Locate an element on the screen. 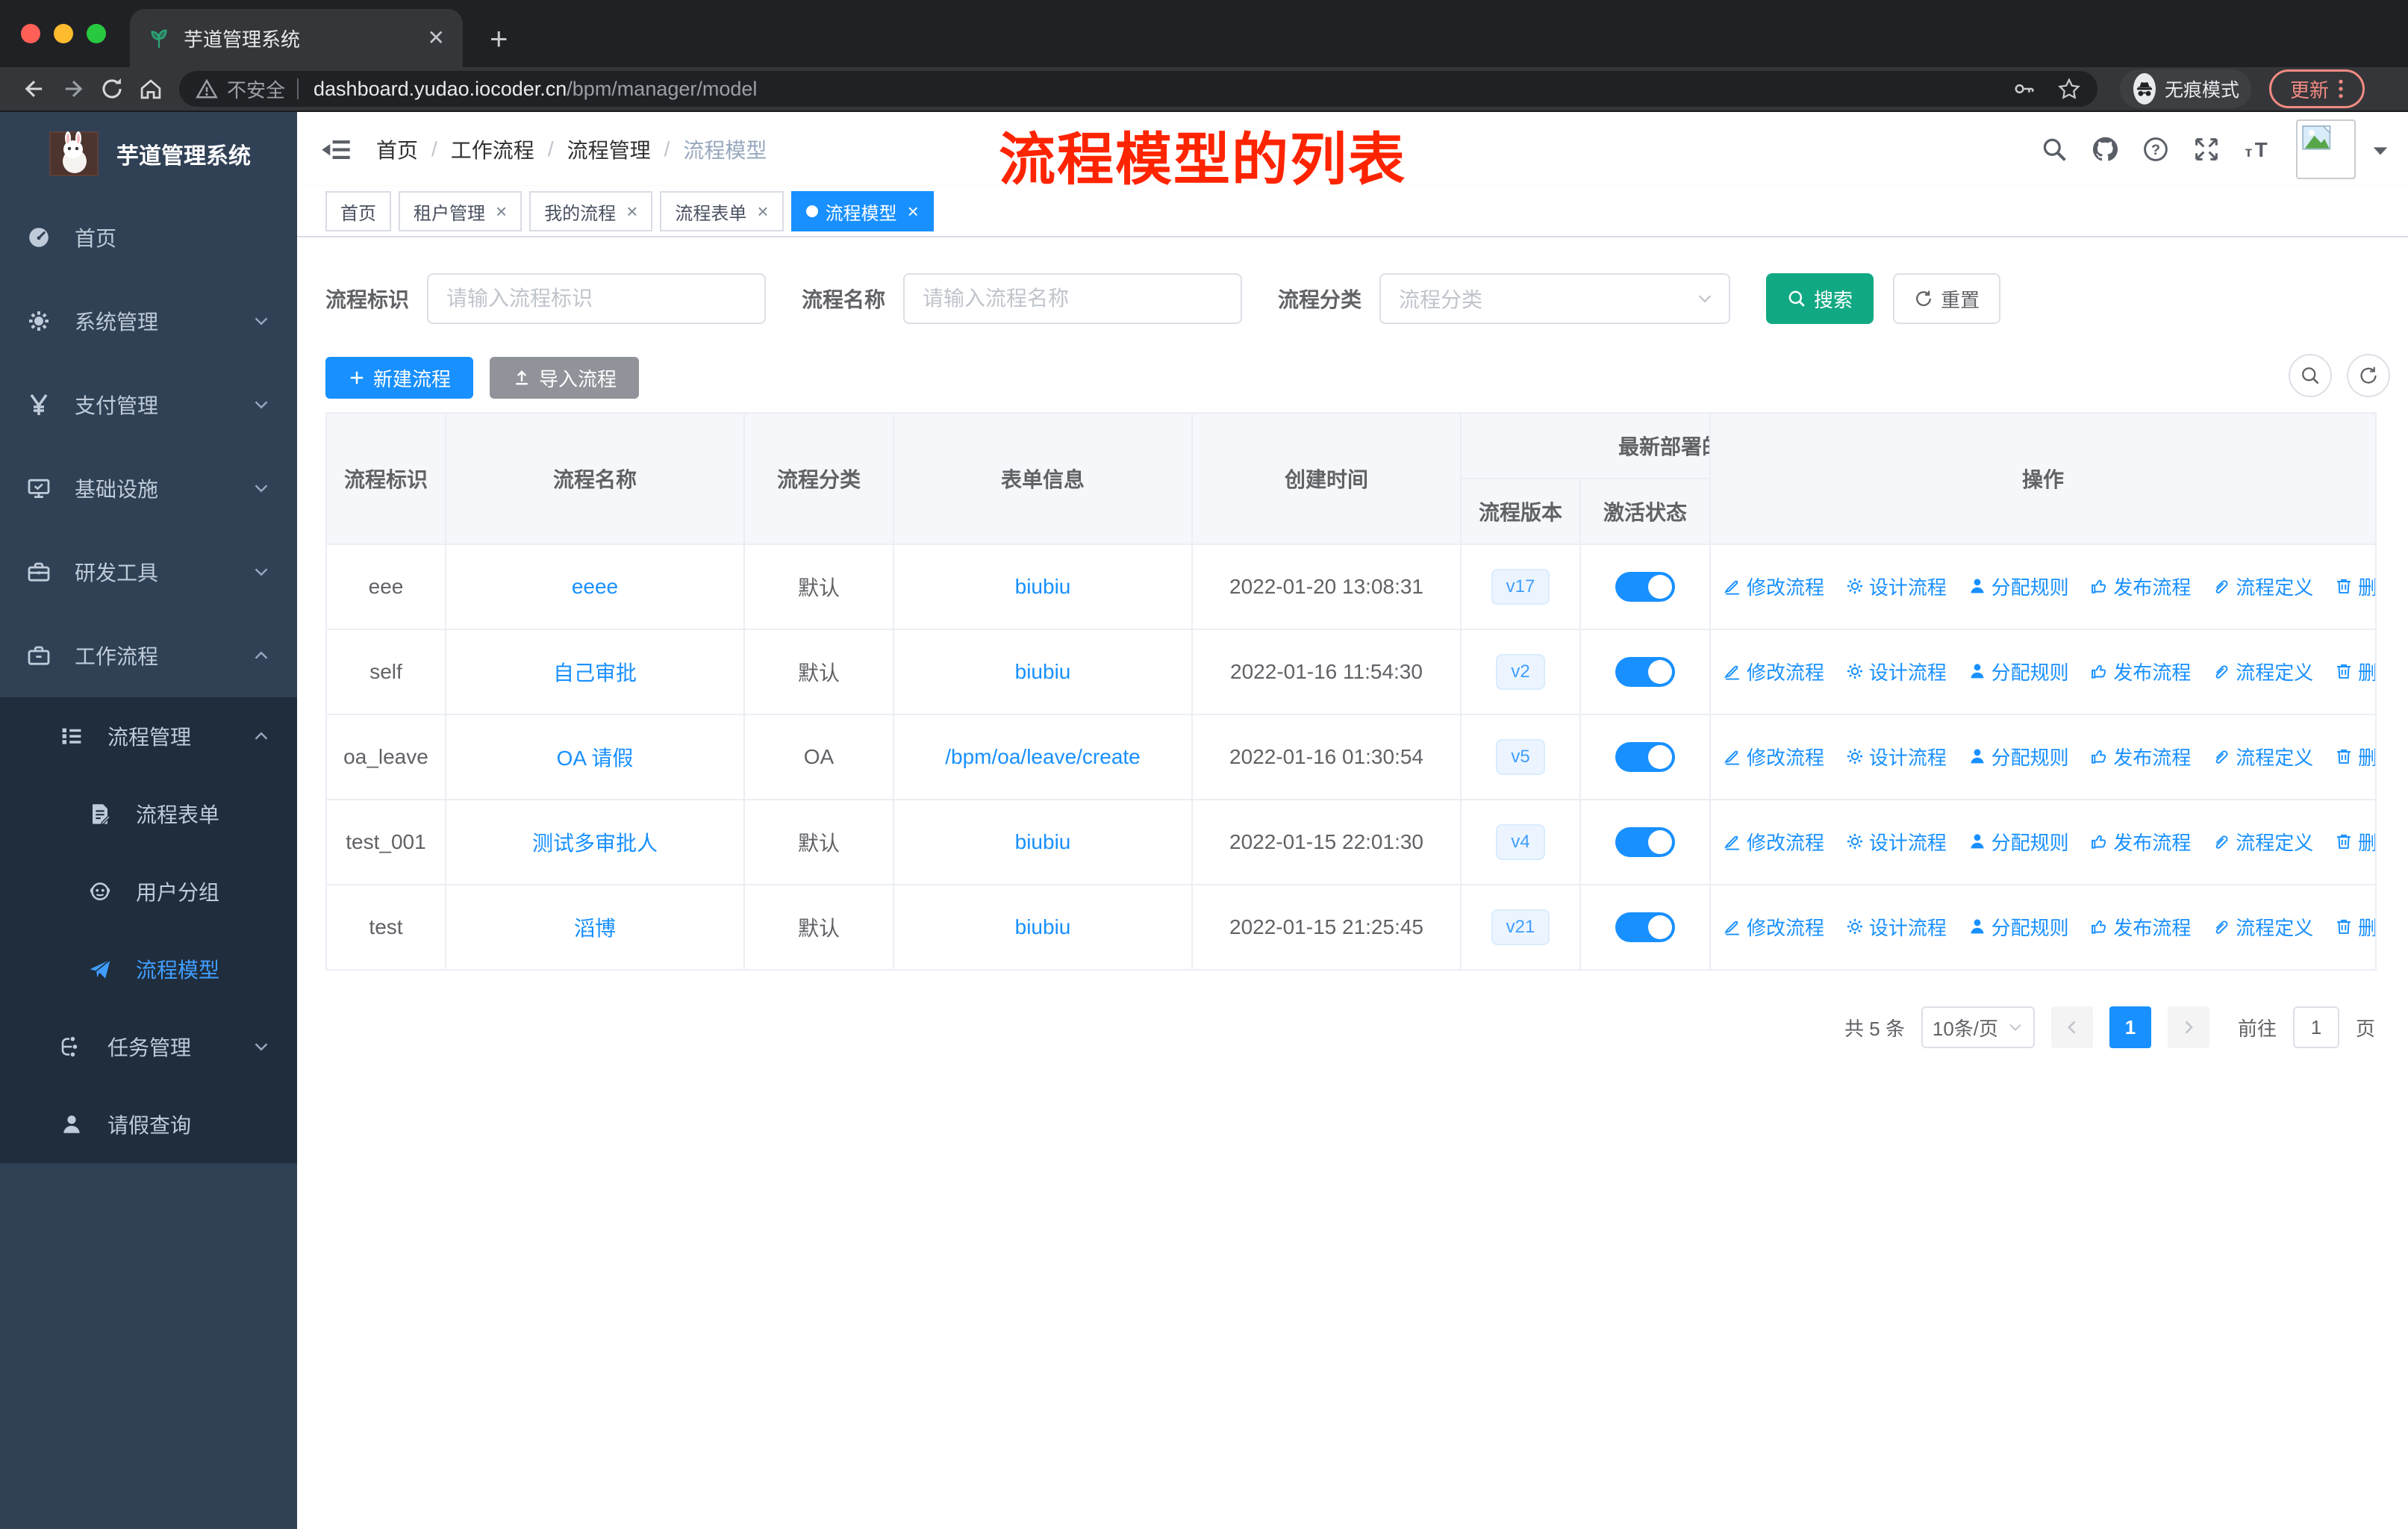 The width and height of the screenshot is (2408, 1529). browser-tab: 芋道管理系统 ✕ is located at coordinates (296, 38).